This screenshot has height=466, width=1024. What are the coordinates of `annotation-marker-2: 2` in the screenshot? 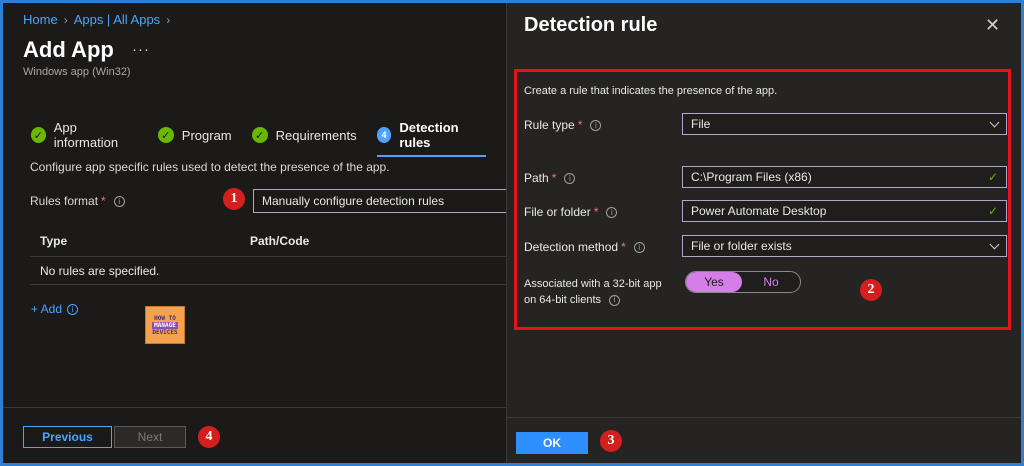 It's located at (871, 290).